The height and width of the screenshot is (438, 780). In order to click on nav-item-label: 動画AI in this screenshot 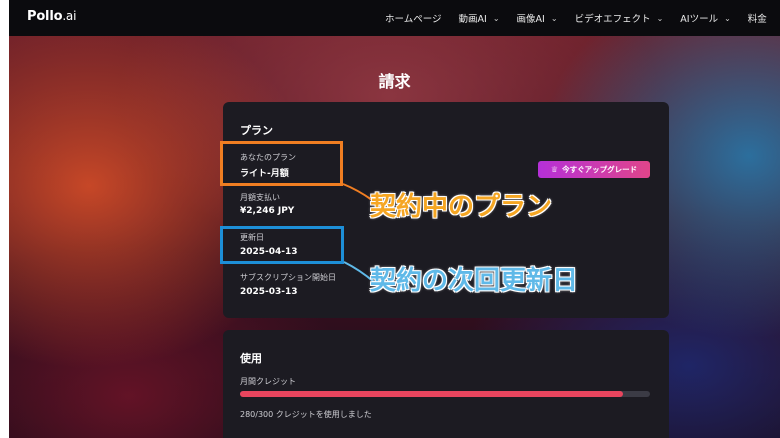, I will do `click(472, 19)`.